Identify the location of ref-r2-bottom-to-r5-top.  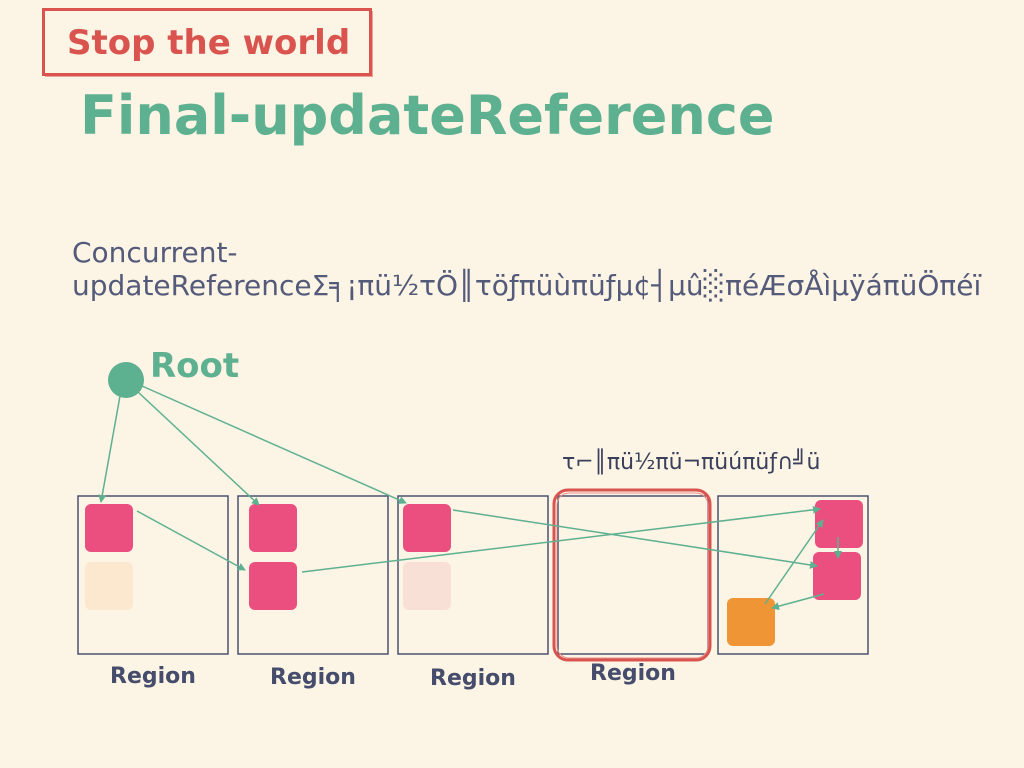
(561, 539).